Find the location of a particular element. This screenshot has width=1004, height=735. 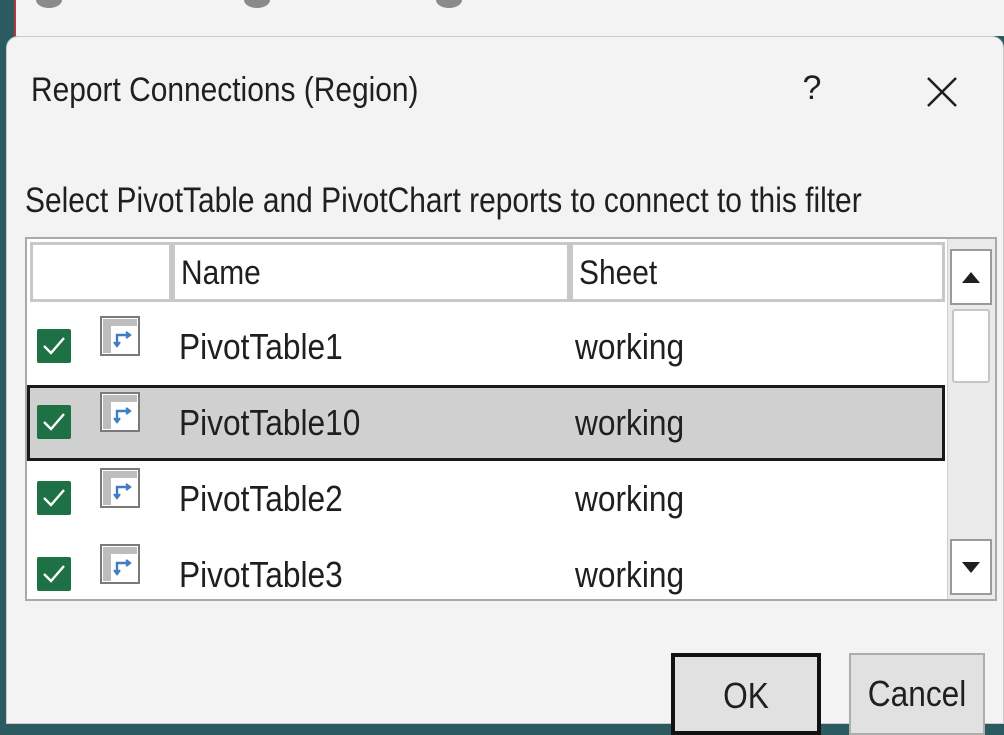

table-header: Name Sheet is located at coordinates (486, 274).